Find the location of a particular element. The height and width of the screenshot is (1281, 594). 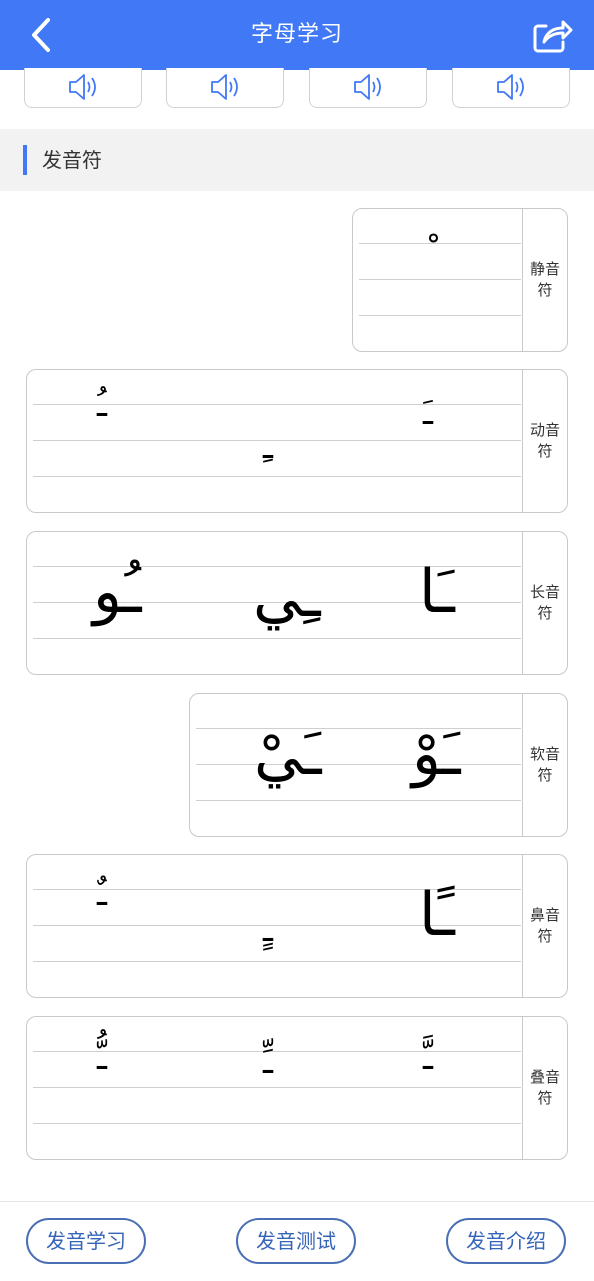

arabic-glyph: ـِ is located at coordinates (268, 447).